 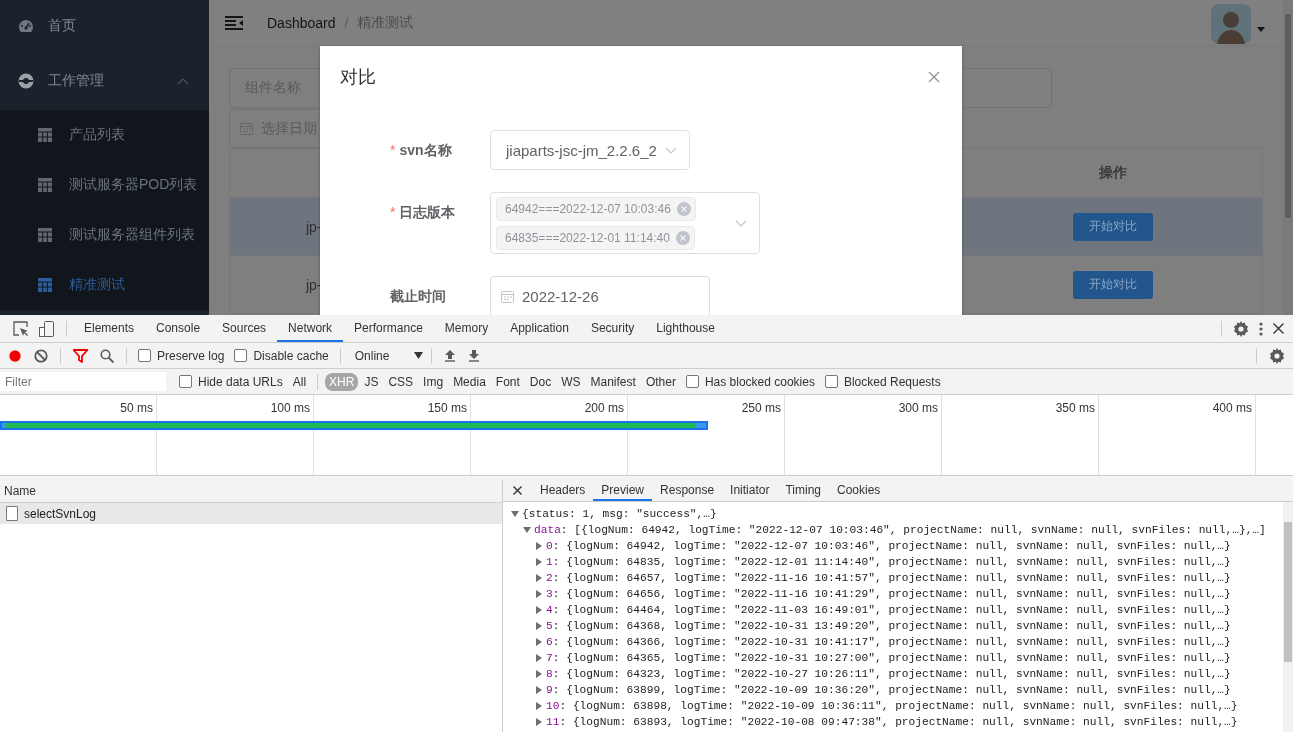 What do you see at coordinates (596, 208) in the screenshot?
I see `tag: 64942===2022-12-07 10:03:46` at bounding box center [596, 208].